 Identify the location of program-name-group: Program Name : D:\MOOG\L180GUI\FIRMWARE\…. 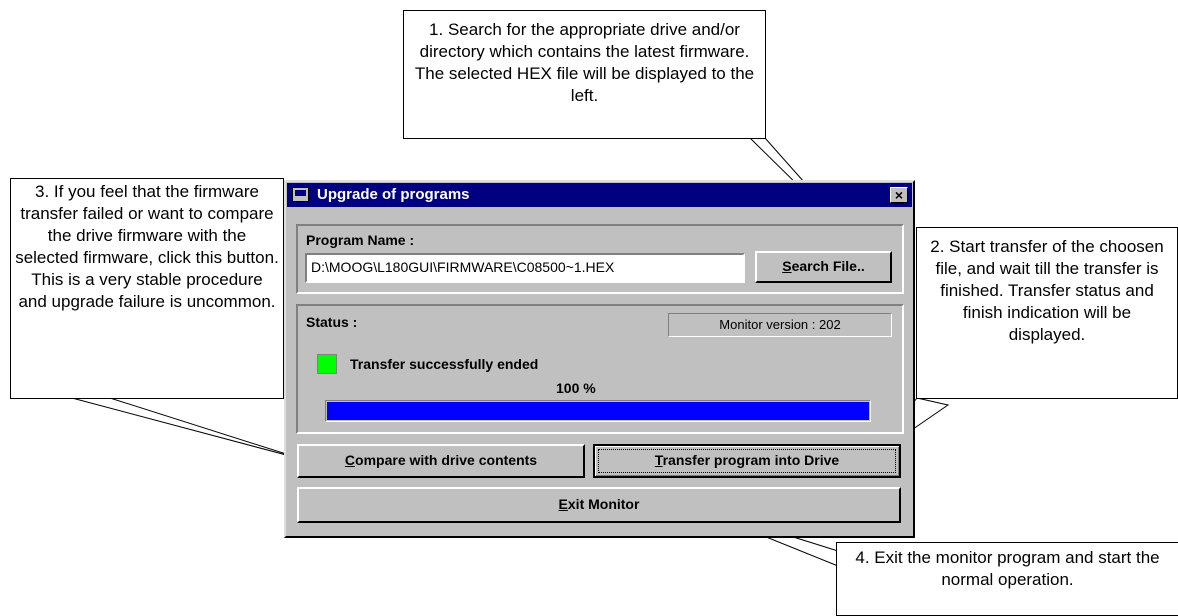
(600, 259).